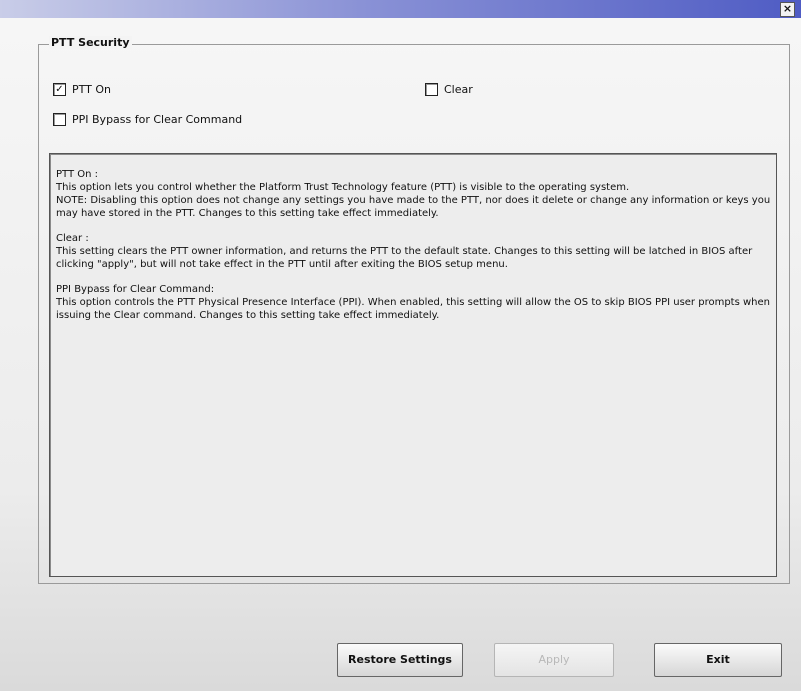 The height and width of the screenshot is (691, 801). I want to click on ptt-on-checkbox: ✓ PTT On, so click(82, 89).